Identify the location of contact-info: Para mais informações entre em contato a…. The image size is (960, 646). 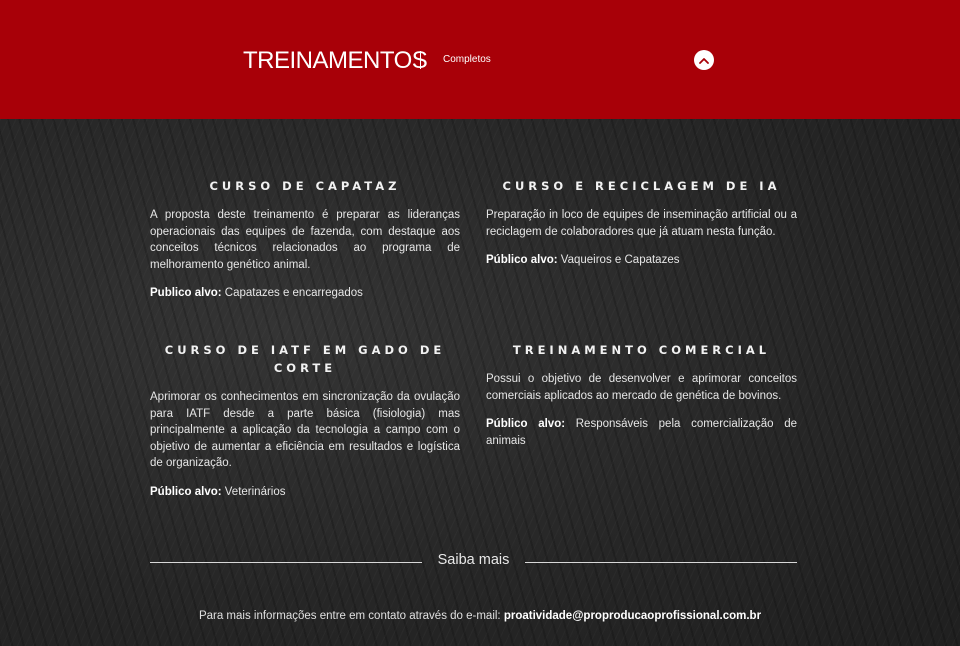
(480, 616).